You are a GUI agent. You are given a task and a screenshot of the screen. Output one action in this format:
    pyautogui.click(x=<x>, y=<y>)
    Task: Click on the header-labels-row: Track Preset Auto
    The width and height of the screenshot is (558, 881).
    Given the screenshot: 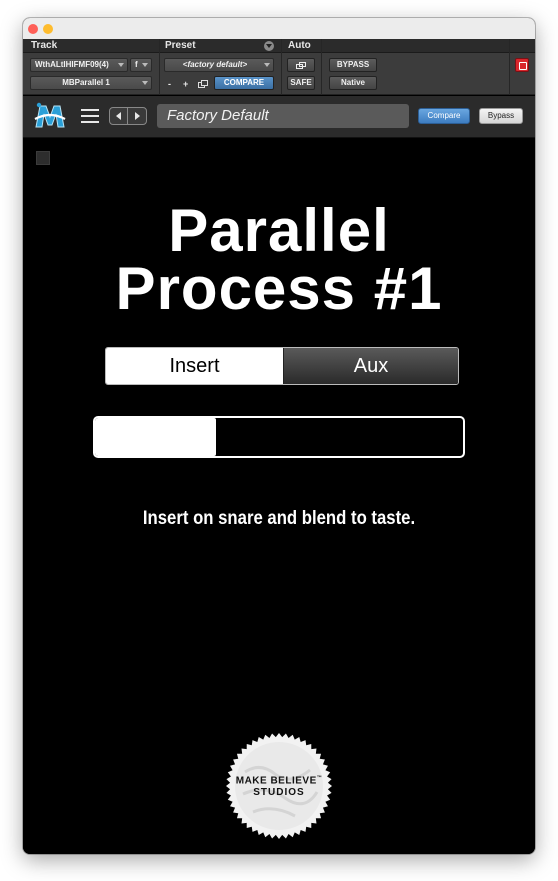 What is the action you would take?
    pyautogui.click(x=279, y=46)
    